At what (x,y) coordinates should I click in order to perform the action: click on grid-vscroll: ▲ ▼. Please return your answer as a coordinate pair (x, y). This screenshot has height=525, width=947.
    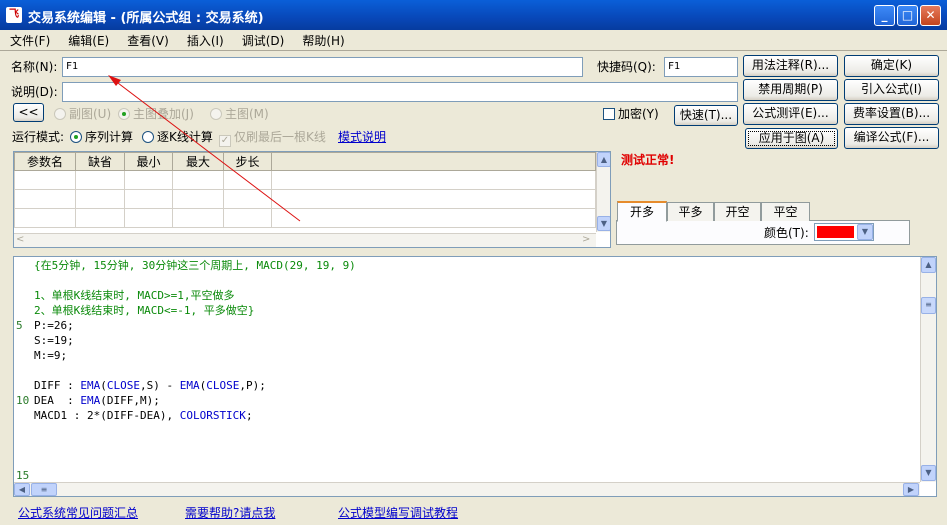
    Looking at the image, I should click on (603, 192).